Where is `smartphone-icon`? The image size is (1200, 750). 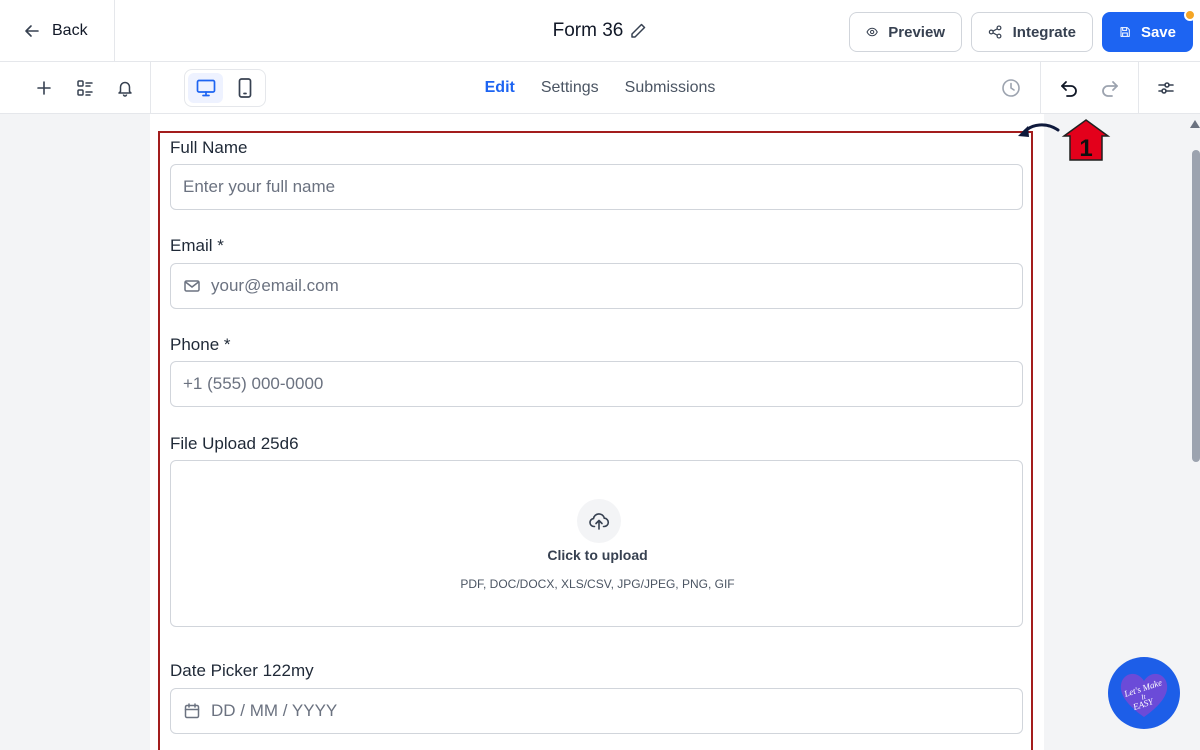
smartphone-icon is located at coordinates (244, 88).